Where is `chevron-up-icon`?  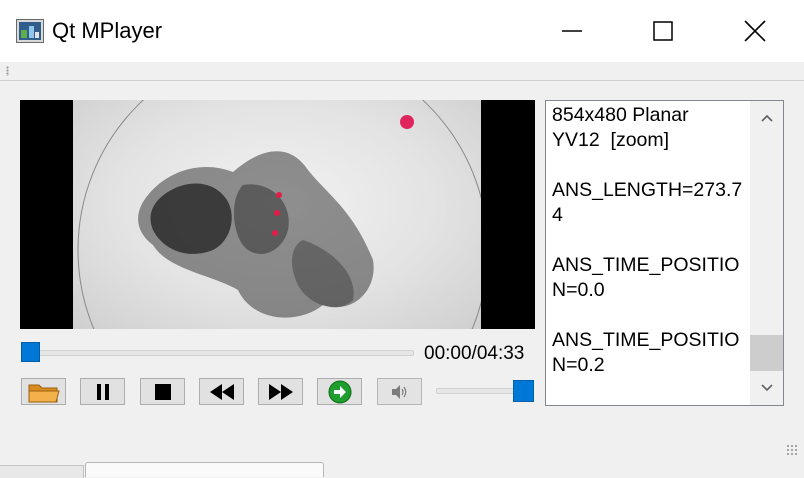 chevron-up-icon is located at coordinates (766, 118).